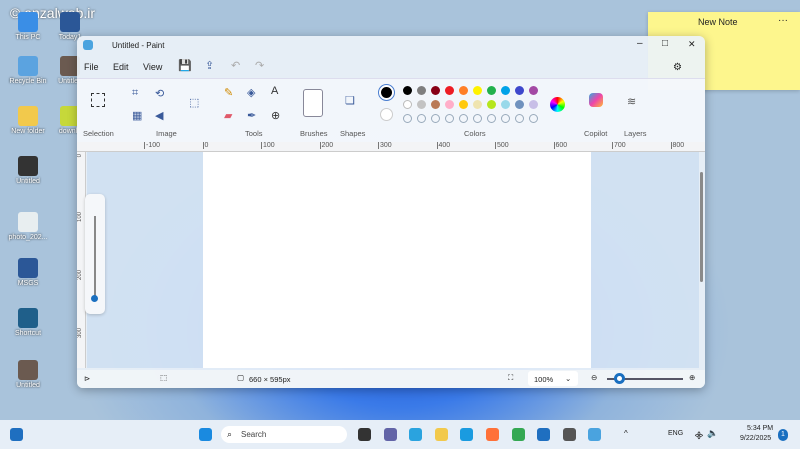  Describe the element at coordinates (553, 378) in the screenshot. I see `zoom-dropdown: 100% ⌄` at that location.